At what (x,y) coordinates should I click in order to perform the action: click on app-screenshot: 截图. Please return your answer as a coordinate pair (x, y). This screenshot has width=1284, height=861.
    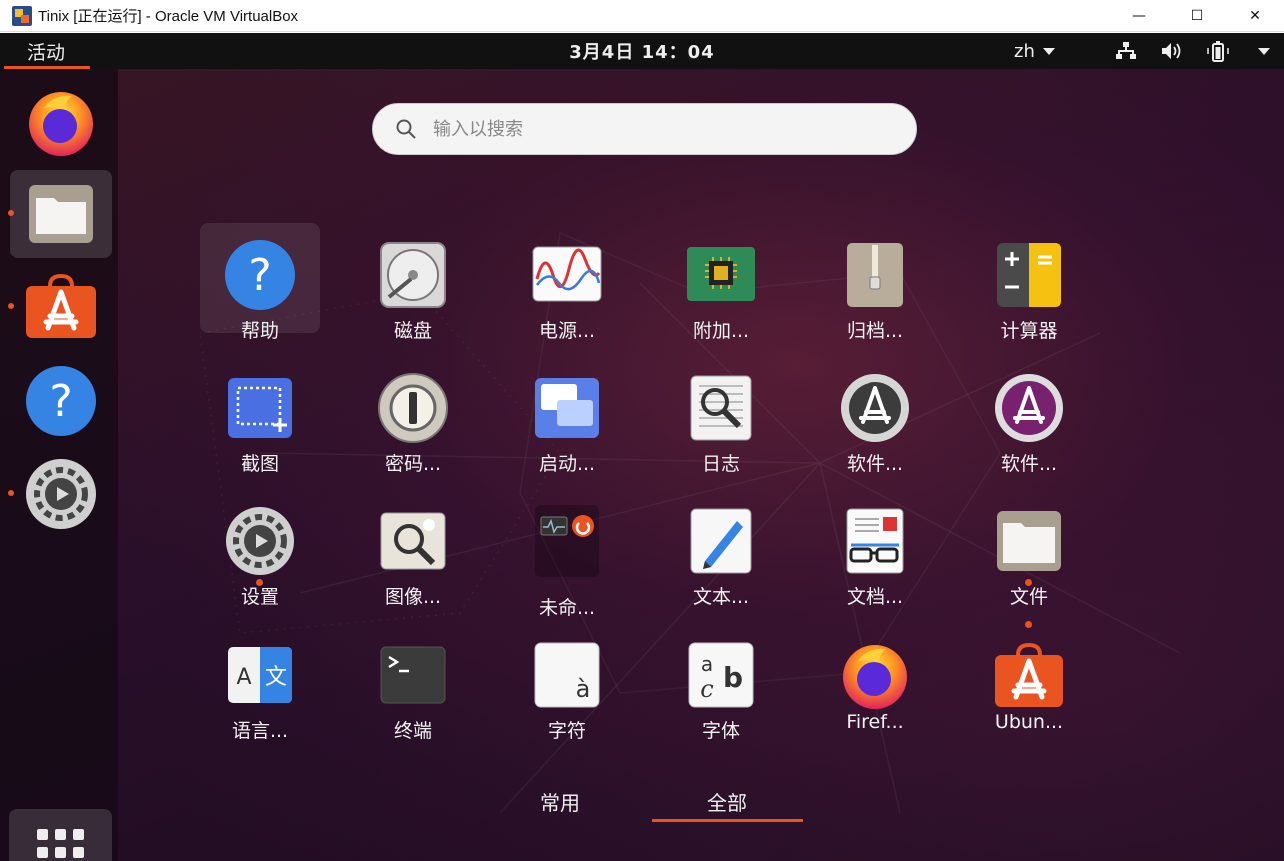
    Looking at the image, I should click on (260, 415).